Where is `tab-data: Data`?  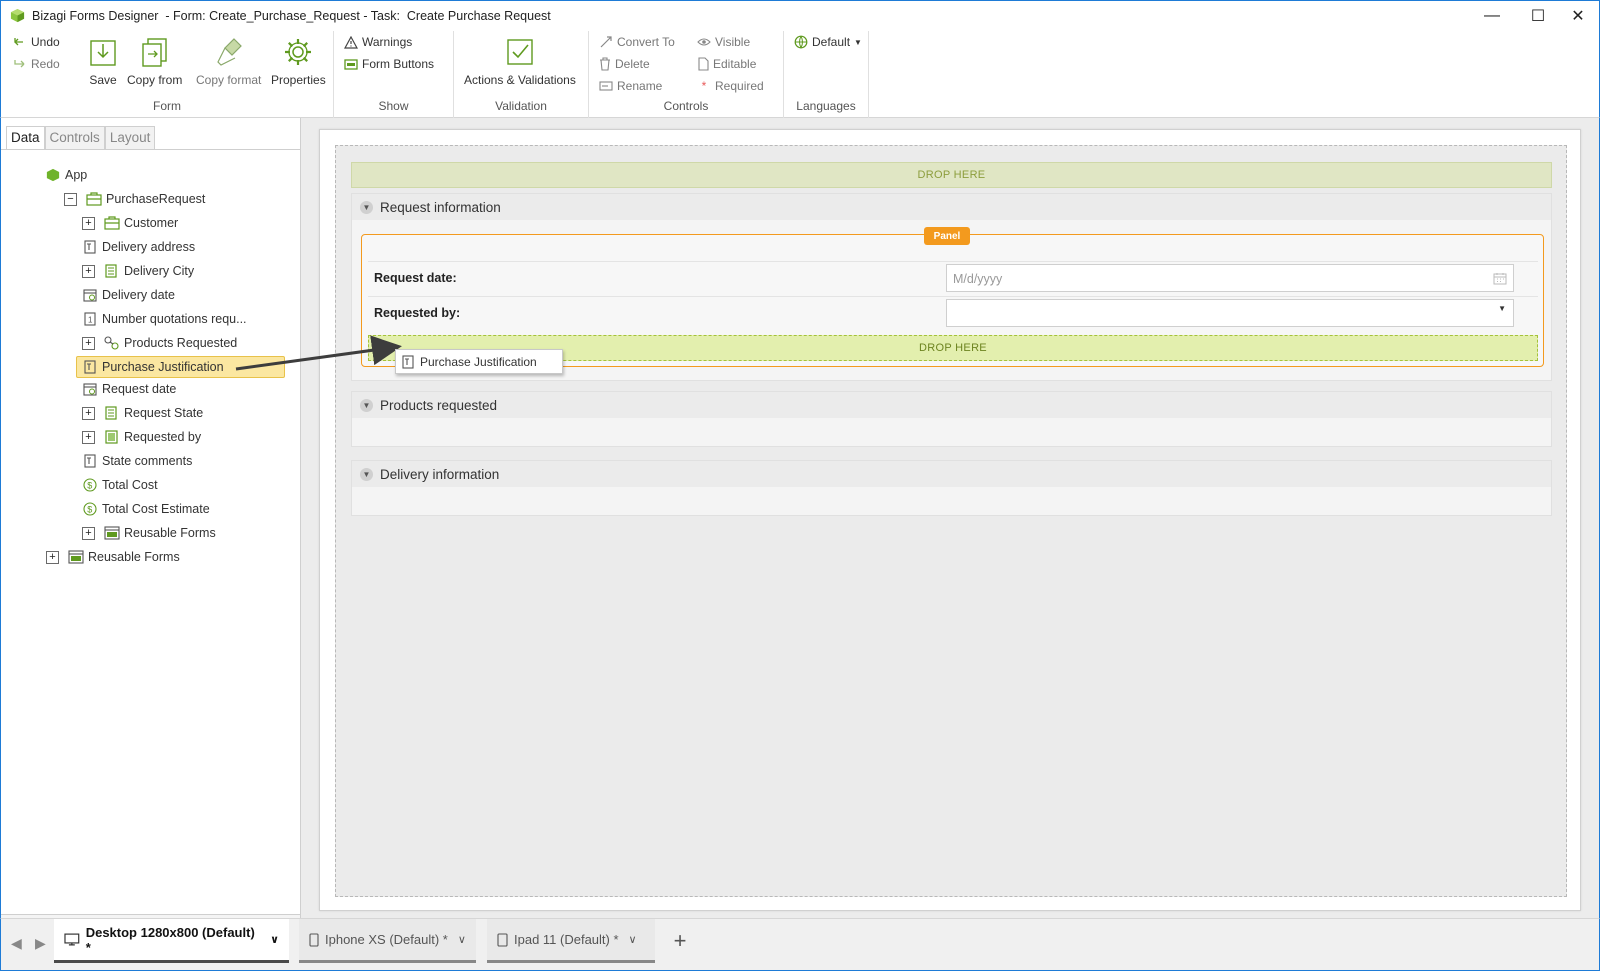 tab-data: Data is located at coordinates (25, 138).